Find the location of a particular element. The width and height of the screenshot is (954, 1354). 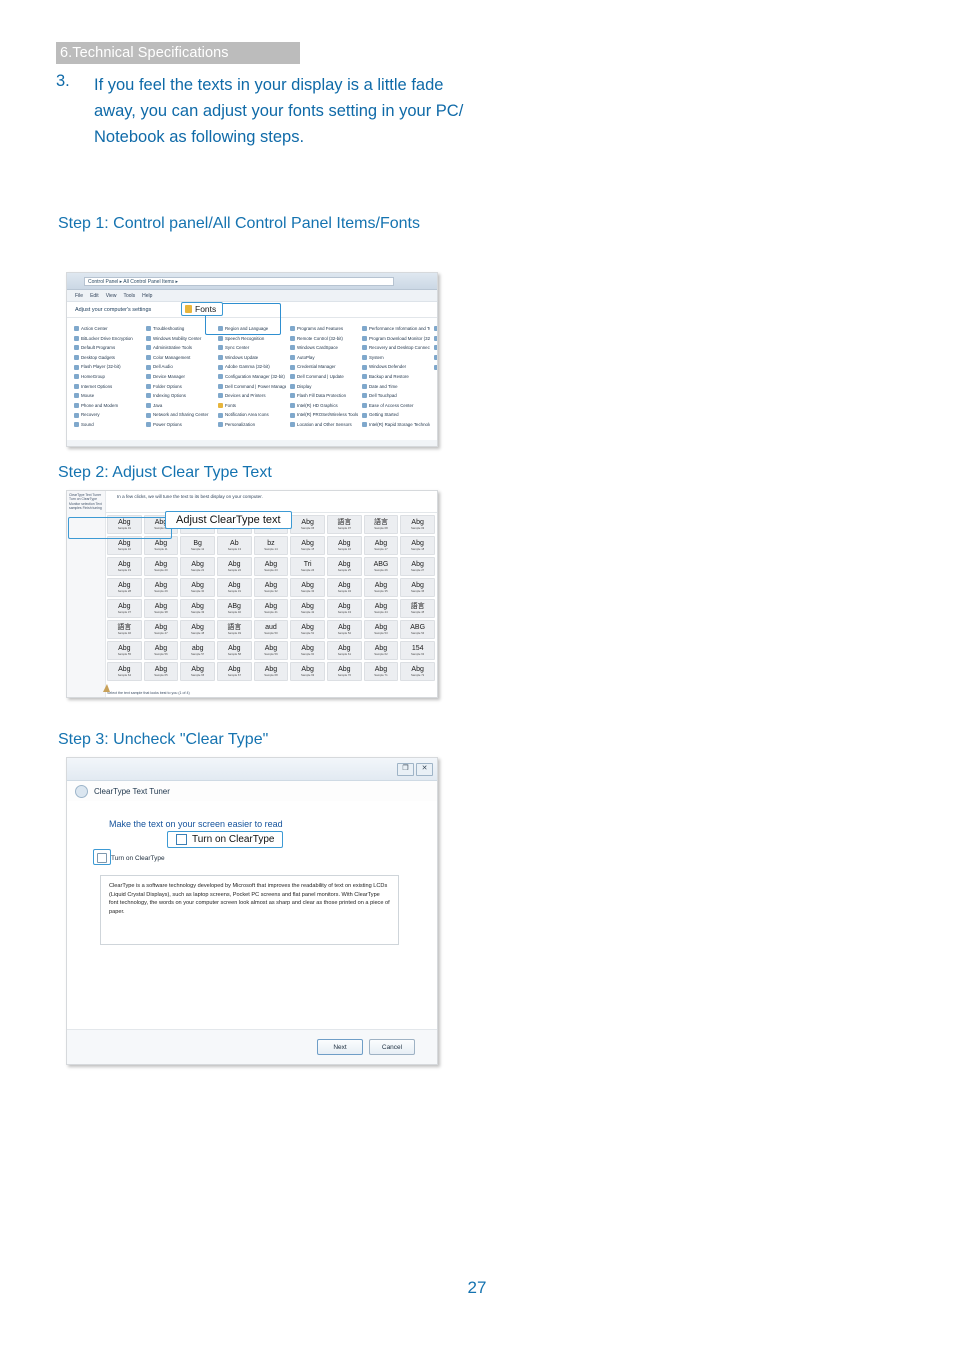

control-panel-item: Fonts is located at coordinates (252, 406).